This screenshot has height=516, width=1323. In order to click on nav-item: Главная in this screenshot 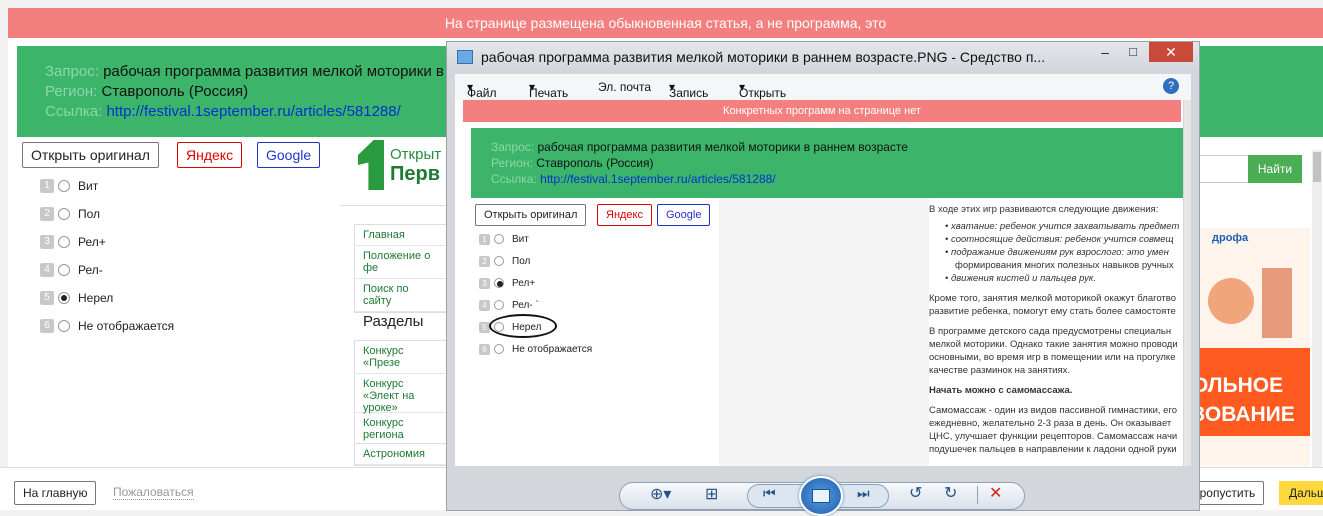, I will do `click(401, 235)`.